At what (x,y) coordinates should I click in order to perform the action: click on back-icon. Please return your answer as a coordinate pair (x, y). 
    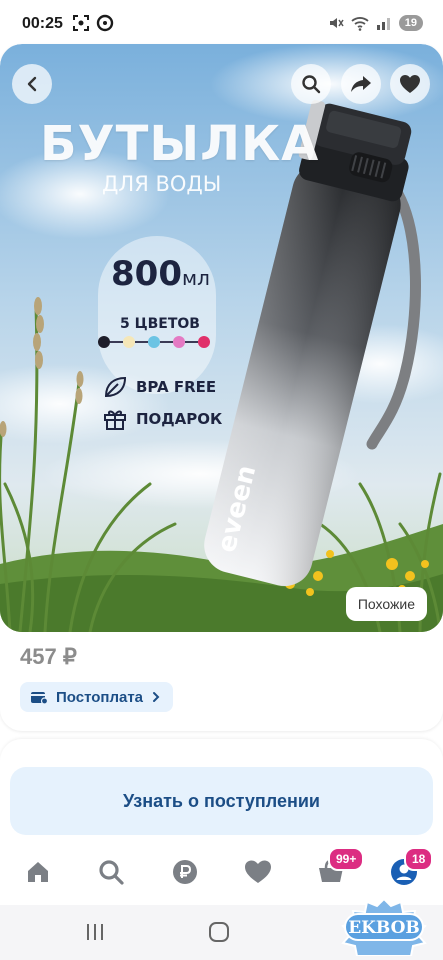
    Looking at the image, I should click on (32, 84).